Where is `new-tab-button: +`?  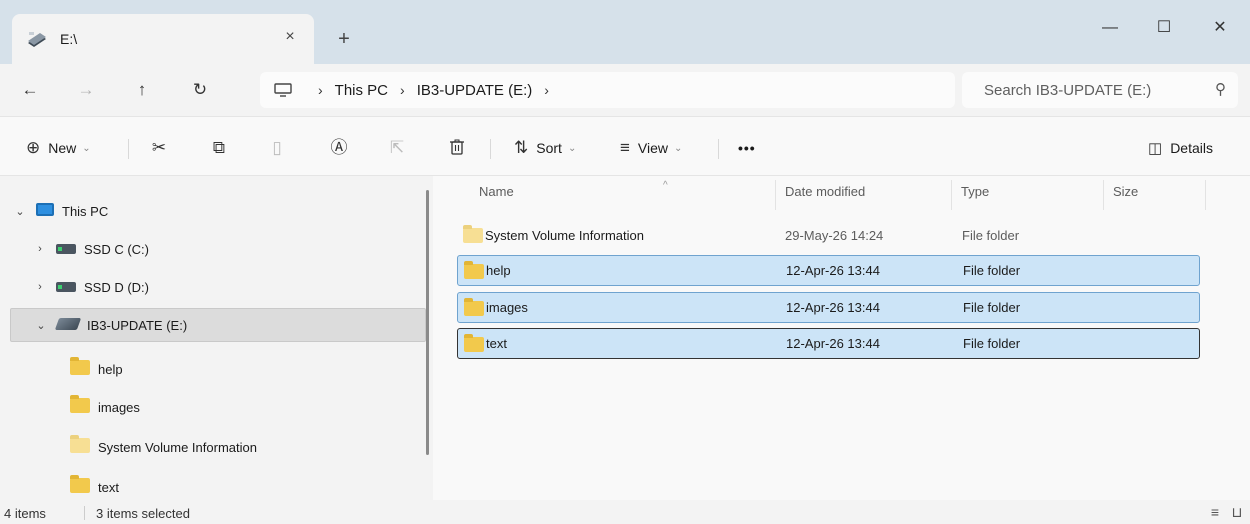
new-tab-button: + is located at coordinates (344, 39).